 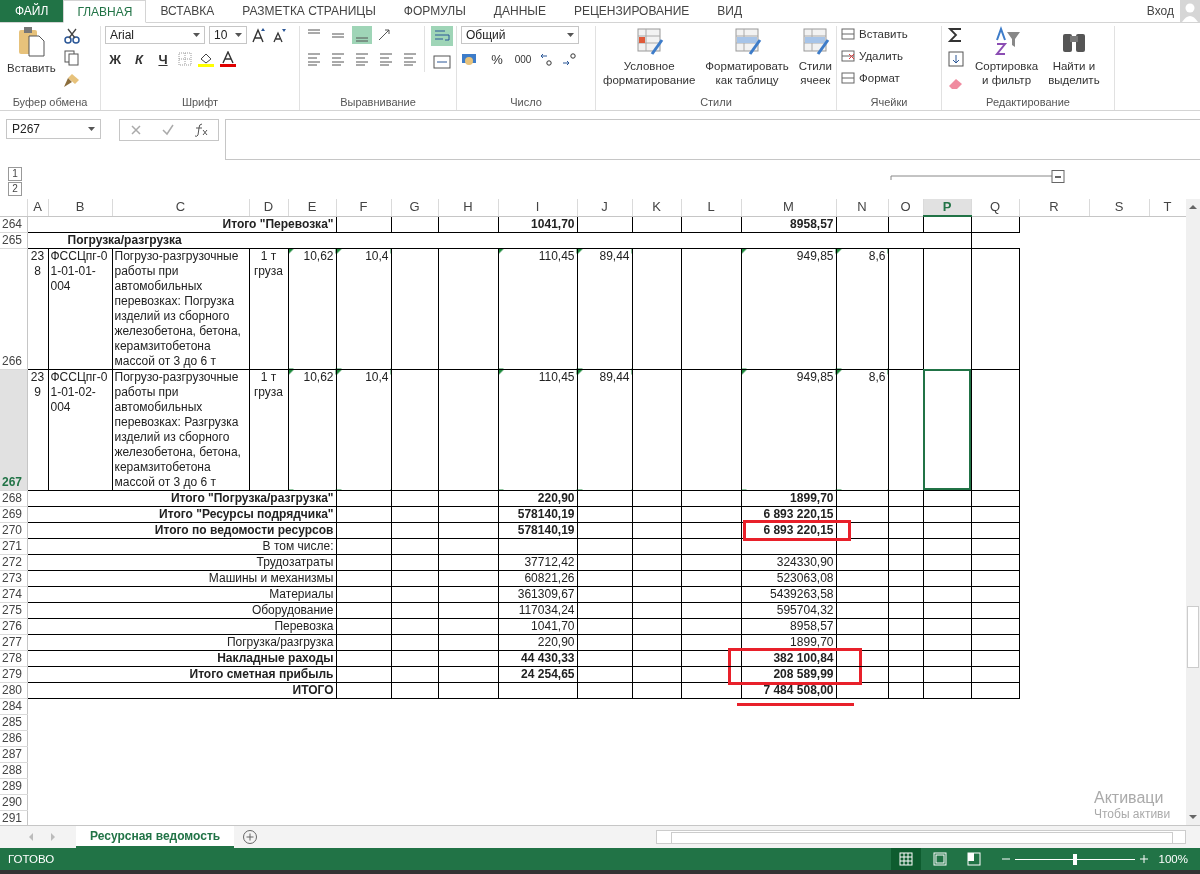 What do you see at coordinates (13, 498) in the screenshot?
I see `row-header: 268` at bounding box center [13, 498].